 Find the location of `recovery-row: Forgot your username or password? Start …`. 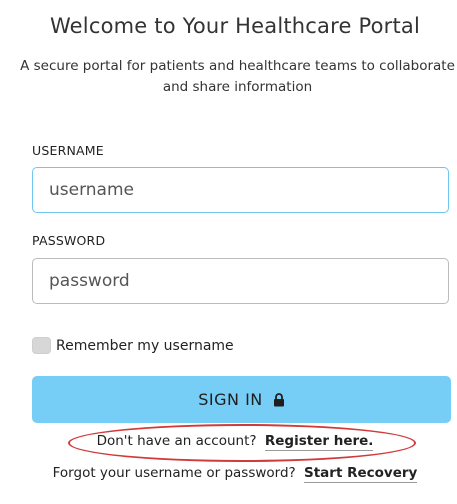

recovery-row: Forgot your username or password? Start … is located at coordinates (228, 474).